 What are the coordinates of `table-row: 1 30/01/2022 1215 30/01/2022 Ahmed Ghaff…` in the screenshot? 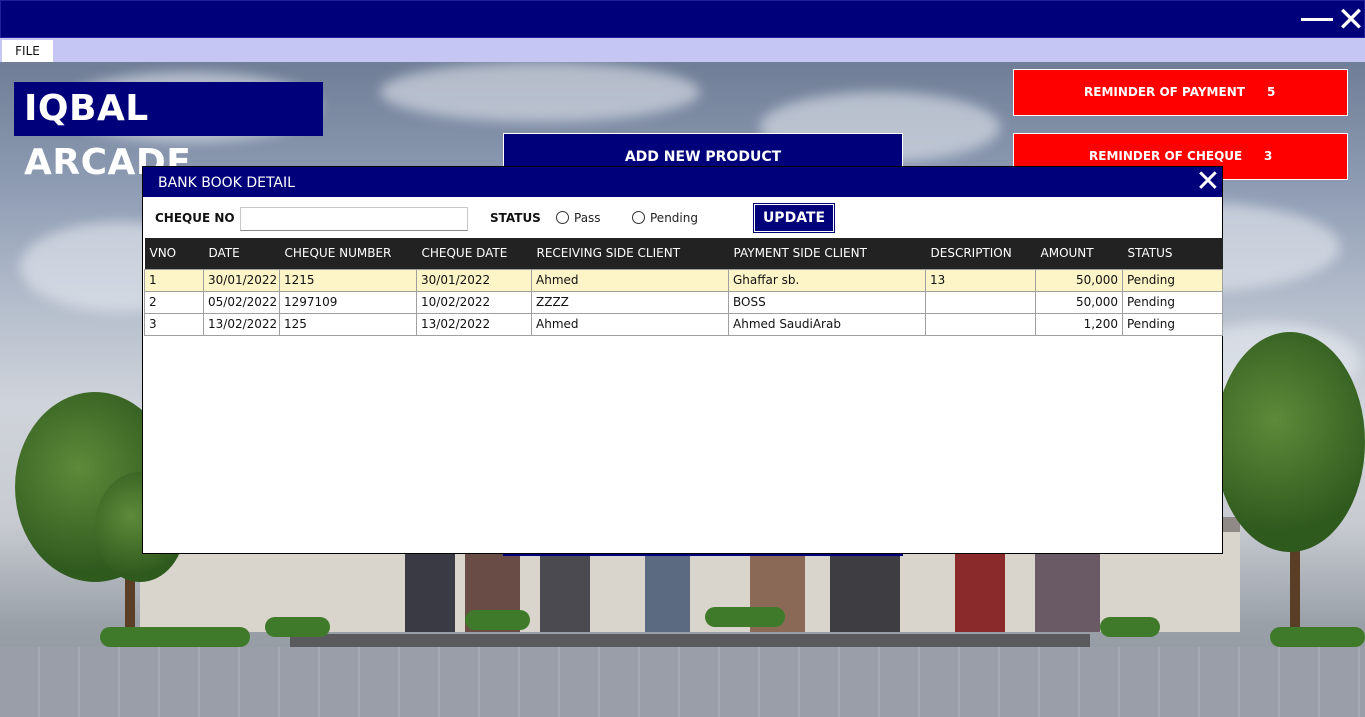 It's located at (683, 280).